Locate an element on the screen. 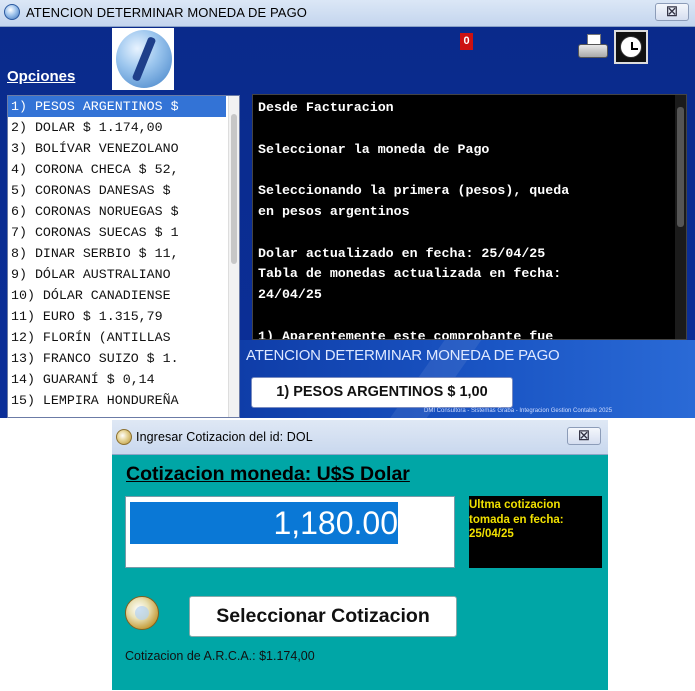  coin-icon is located at coordinates (142, 613).